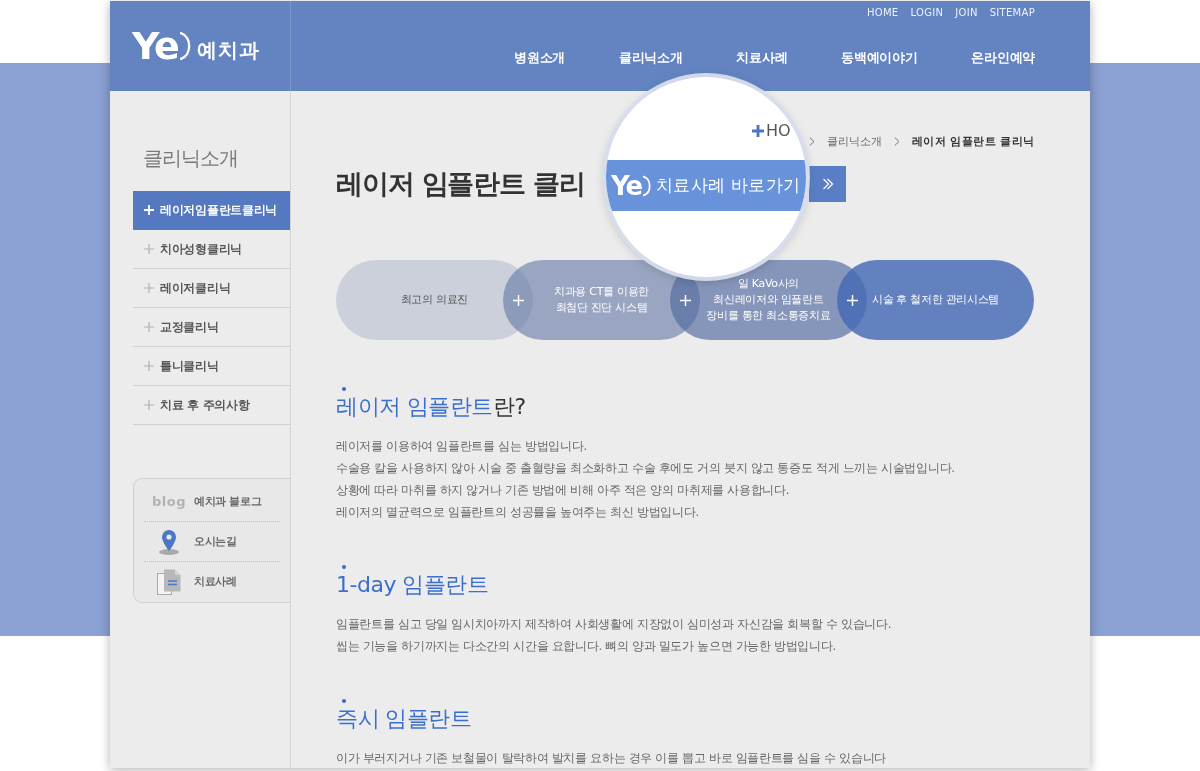 The height and width of the screenshot is (771, 1200). I want to click on sidebar-menu-item: 레이저임플란트클리닉, so click(211, 210).